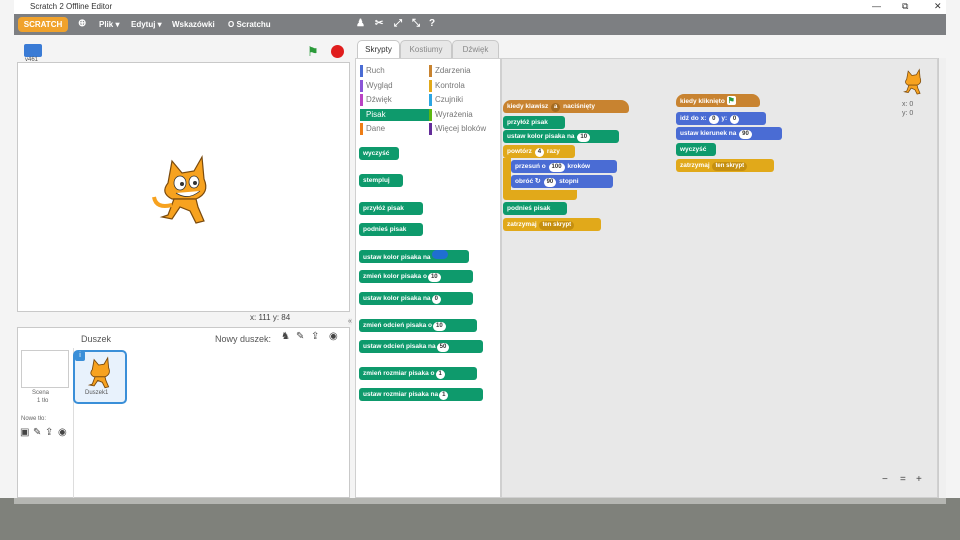 The image size is (960, 540). I want to click on menu-file: Plik ▾, so click(109, 24).